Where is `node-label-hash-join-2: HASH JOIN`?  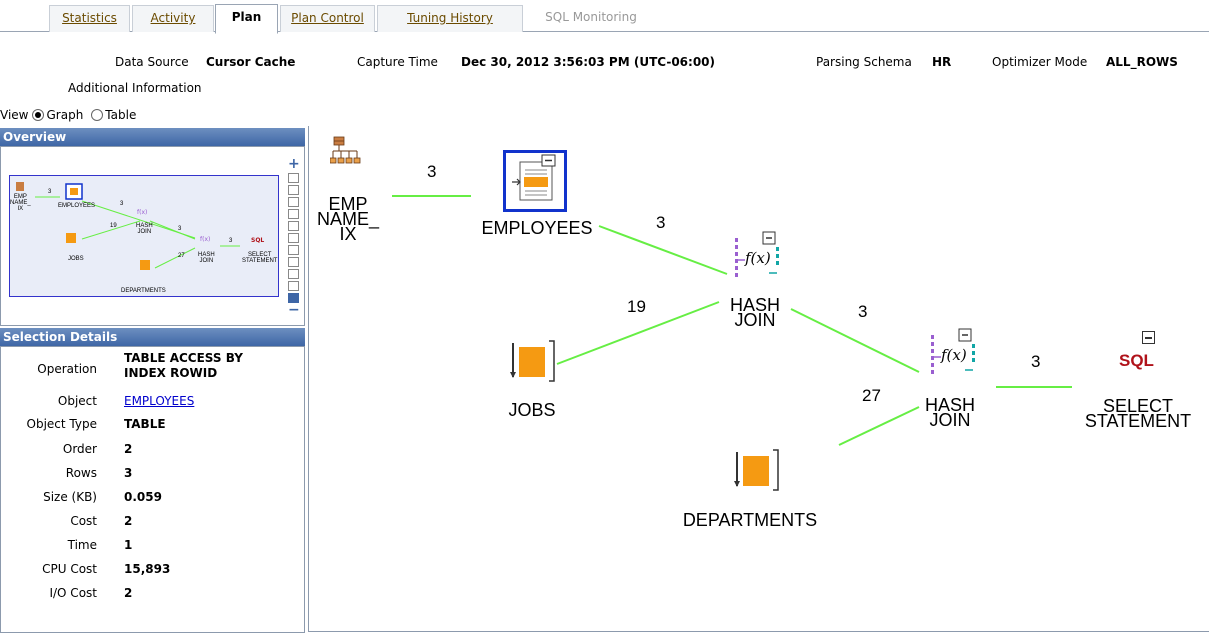
node-label-hash-join-2: HASH JOIN is located at coordinates (950, 412).